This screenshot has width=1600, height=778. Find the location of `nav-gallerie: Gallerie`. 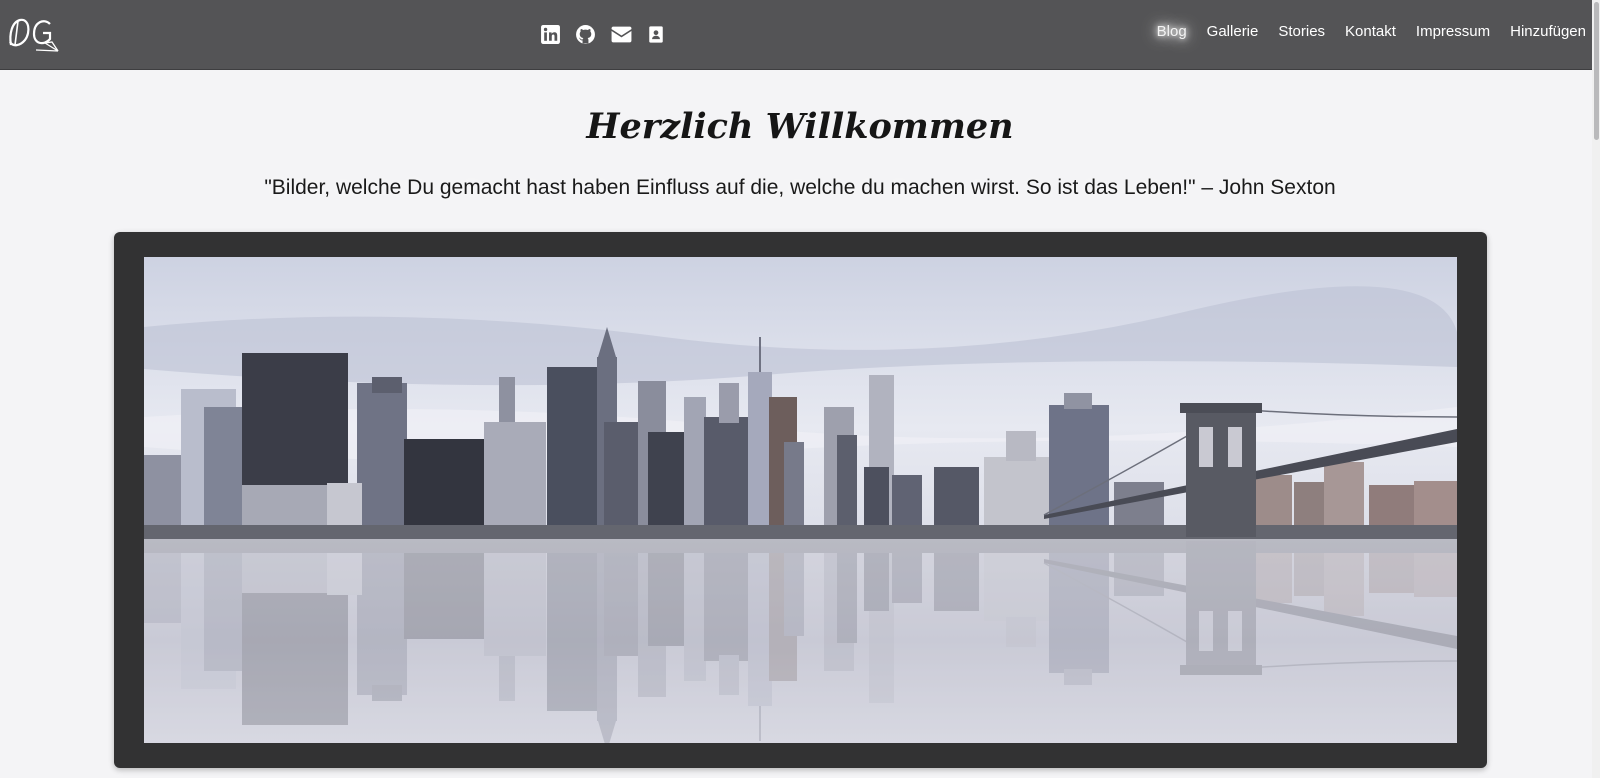

nav-gallerie: Gallerie is located at coordinates (1233, 31).